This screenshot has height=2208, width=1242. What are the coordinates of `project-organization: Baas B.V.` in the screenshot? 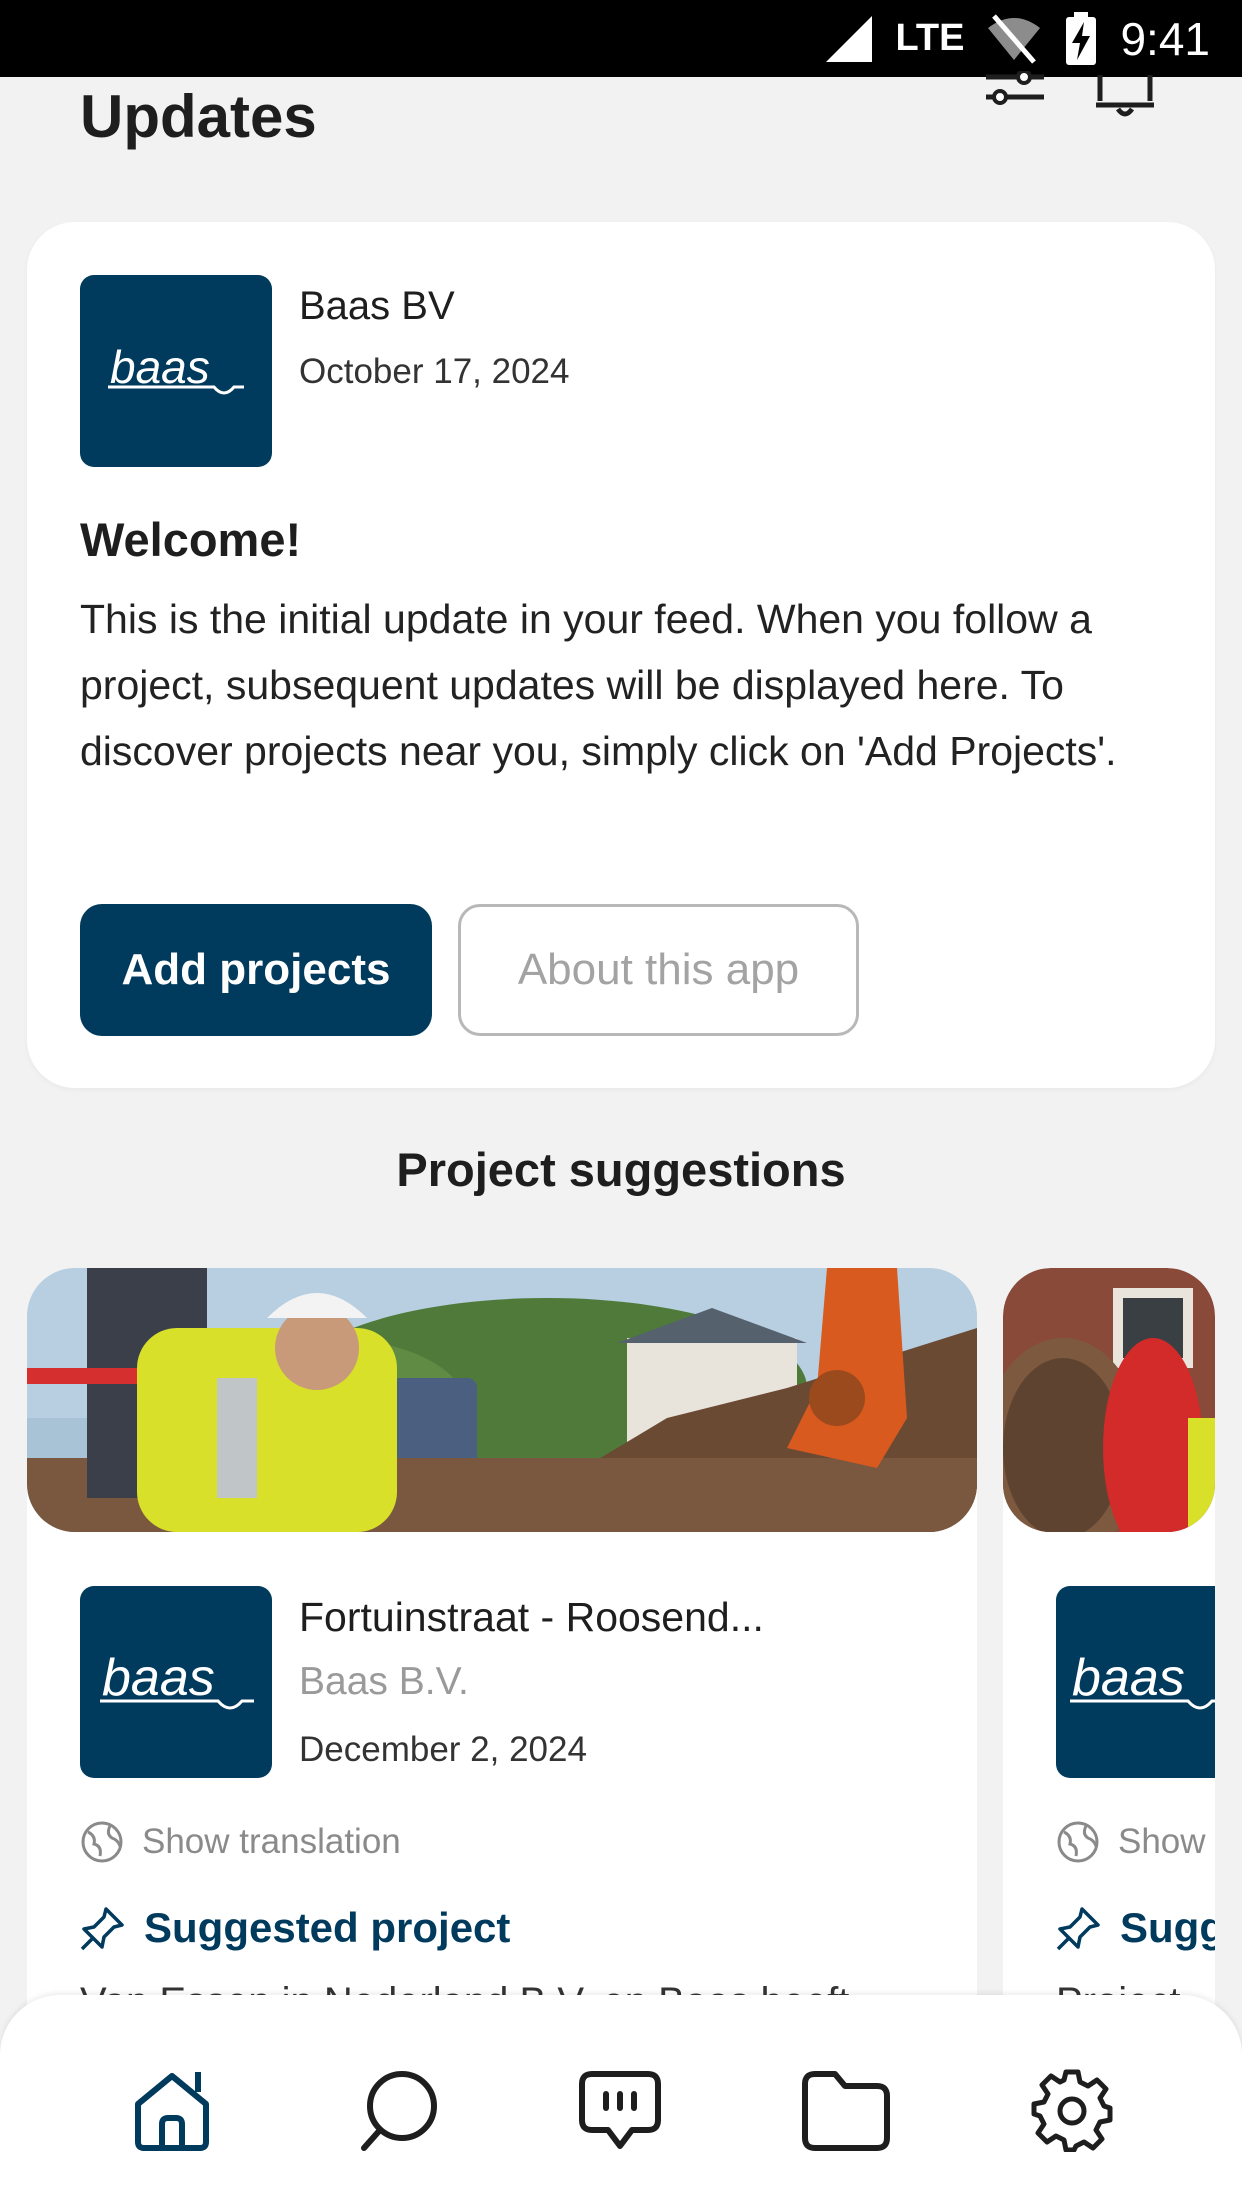 It's located at (384, 1681).